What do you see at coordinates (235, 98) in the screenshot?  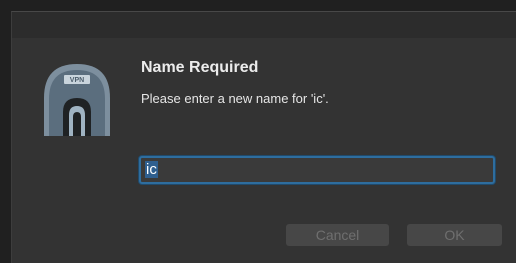 I see `dialog-message: Please enter a new name for 'ic'.` at bounding box center [235, 98].